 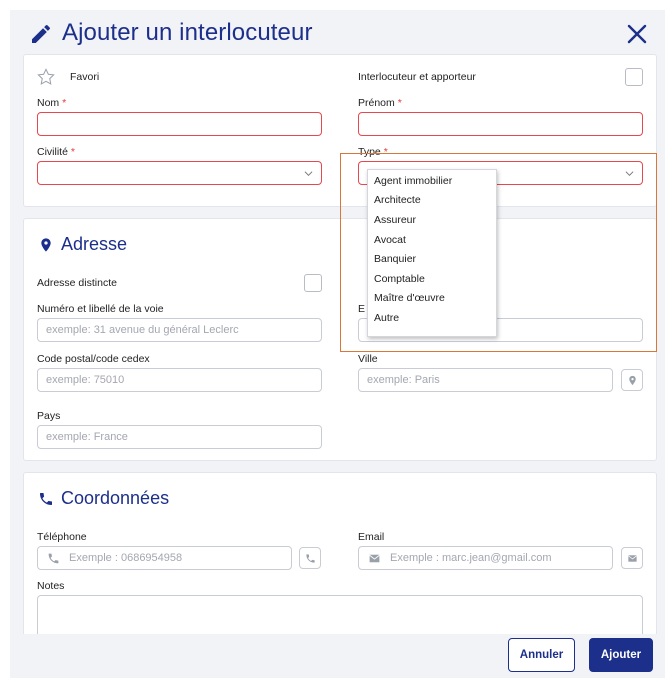 I want to click on phone-placeholder: Exemple : 0686954958, so click(x=126, y=558).